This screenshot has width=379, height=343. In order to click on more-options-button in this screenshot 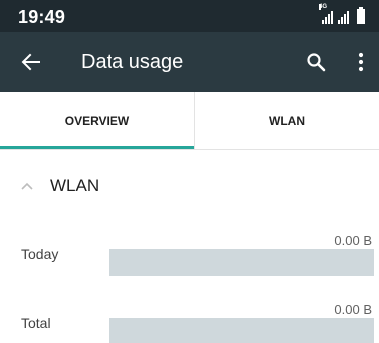, I will do `click(361, 62)`.